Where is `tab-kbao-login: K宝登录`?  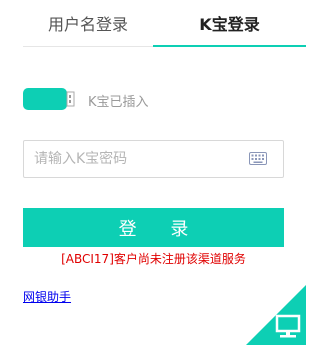 tab-kbao-login: K宝登录 is located at coordinates (229, 23).